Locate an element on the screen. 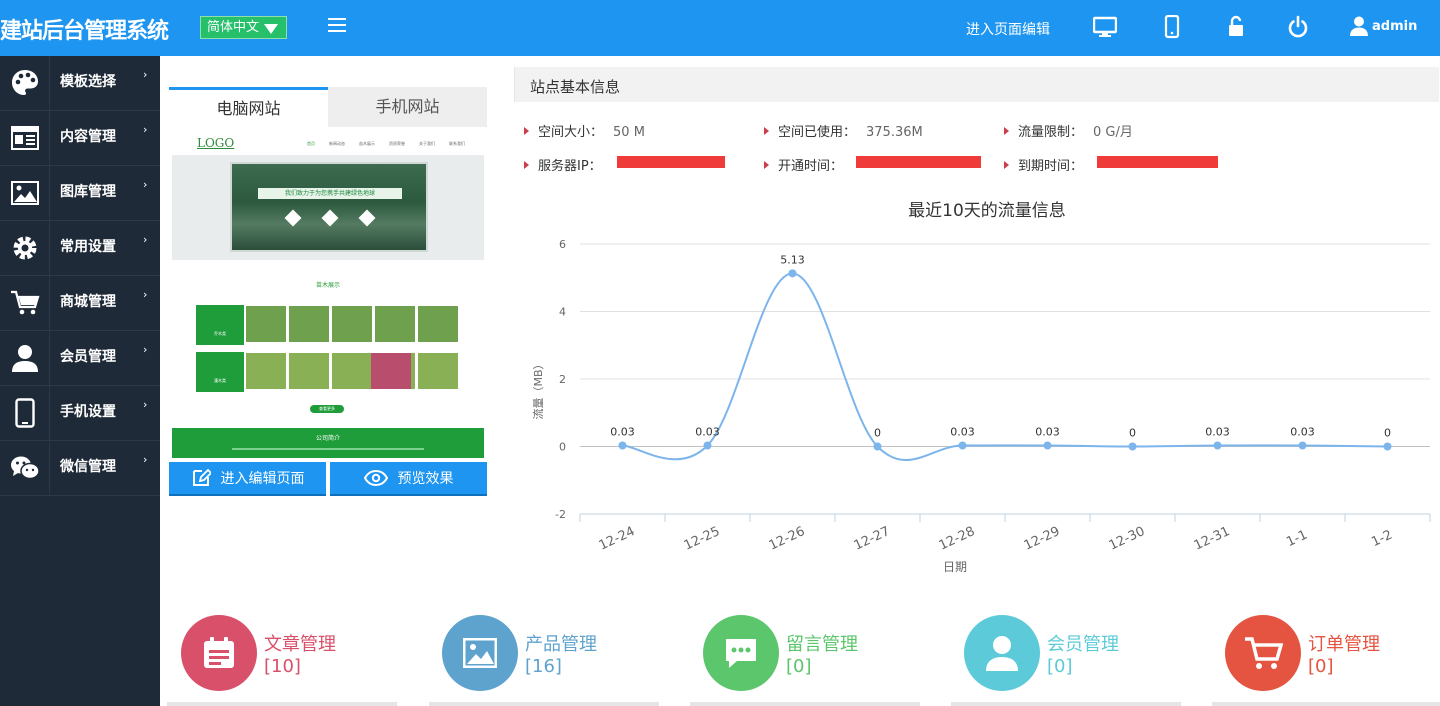  mock-nav-item: 新闻动态 is located at coordinates (337, 143).